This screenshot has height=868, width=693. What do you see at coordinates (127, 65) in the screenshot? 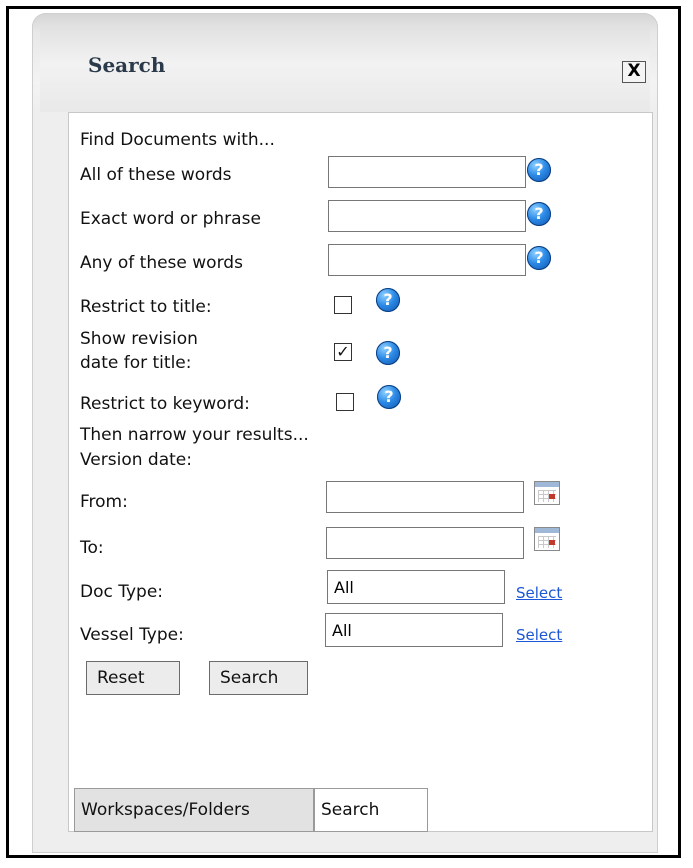
I see `panel-title: Search` at bounding box center [127, 65].